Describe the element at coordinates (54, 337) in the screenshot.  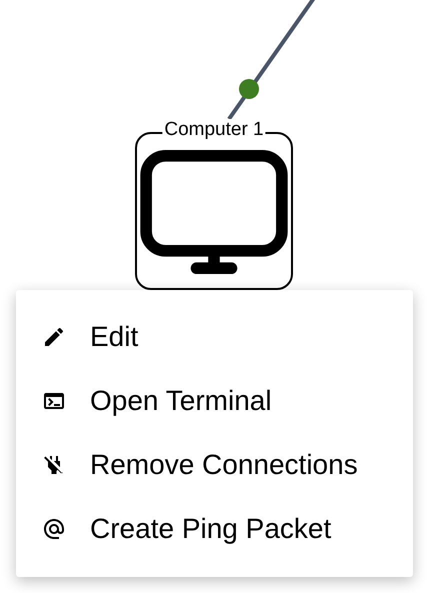
I see `pencil-icon` at that location.